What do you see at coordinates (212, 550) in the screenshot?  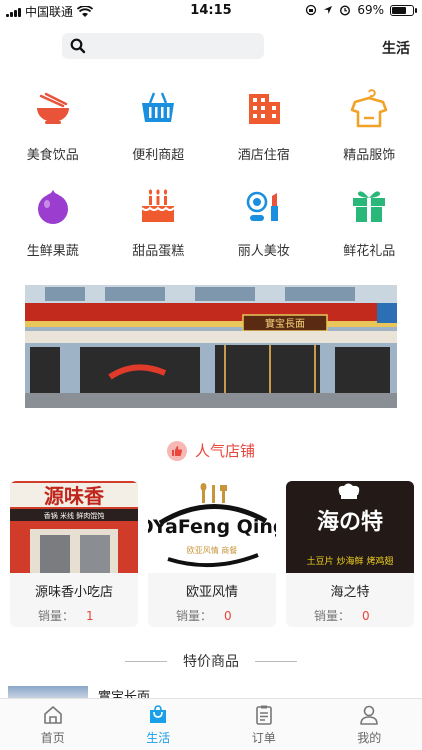 I see `shop-logo-subtext: 欧亚风情 商餐` at bounding box center [212, 550].